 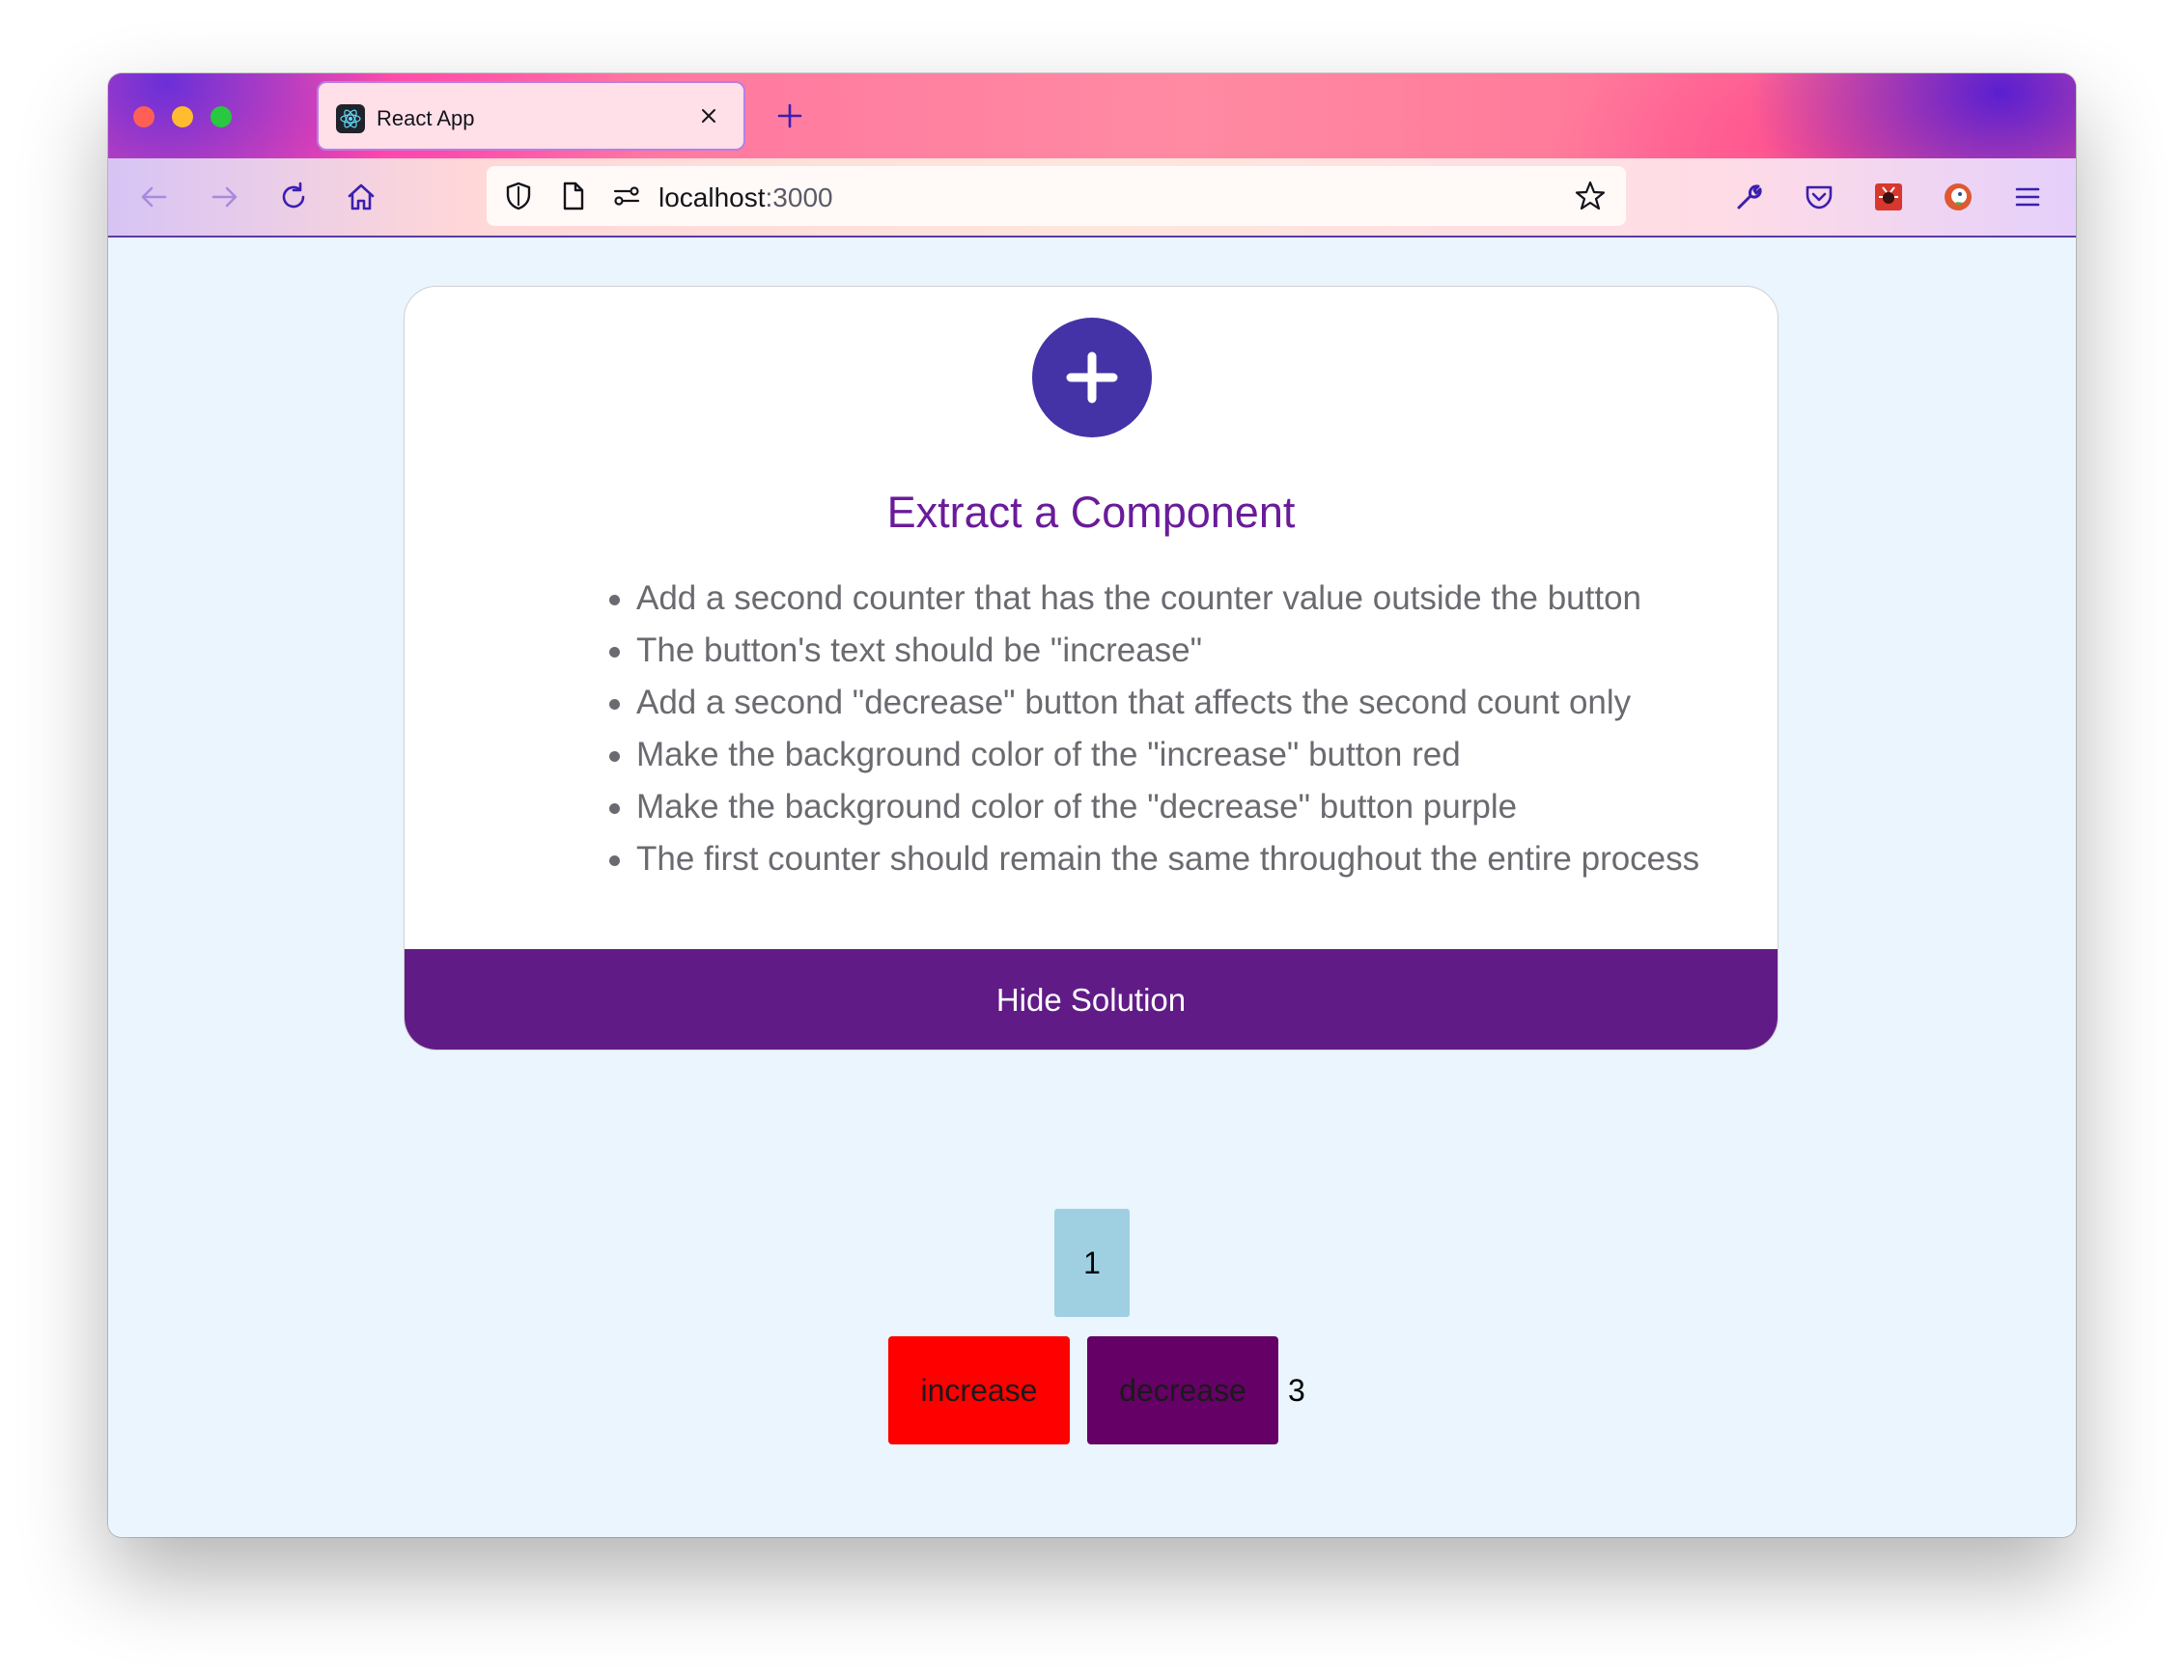 What do you see at coordinates (1750, 197) in the screenshot?
I see `wrench-icon` at bounding box center [1750, 197].